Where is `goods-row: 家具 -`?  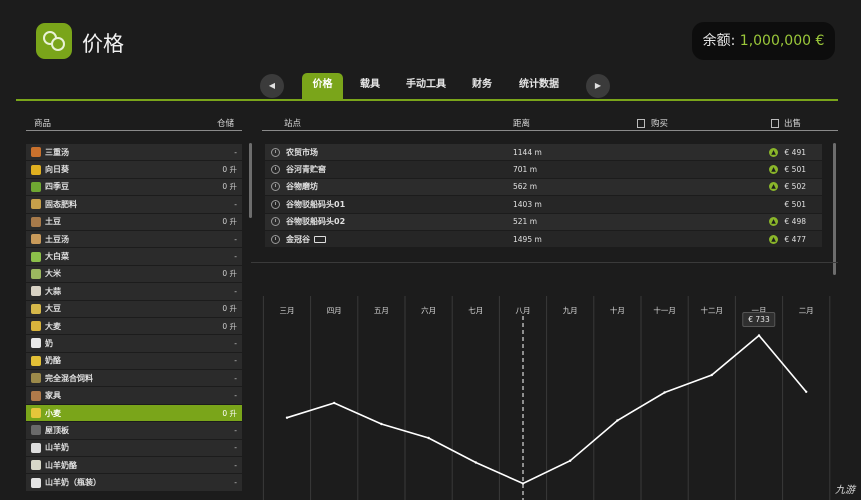 goods-row: 家具 - is located at coordinates (134, 396).